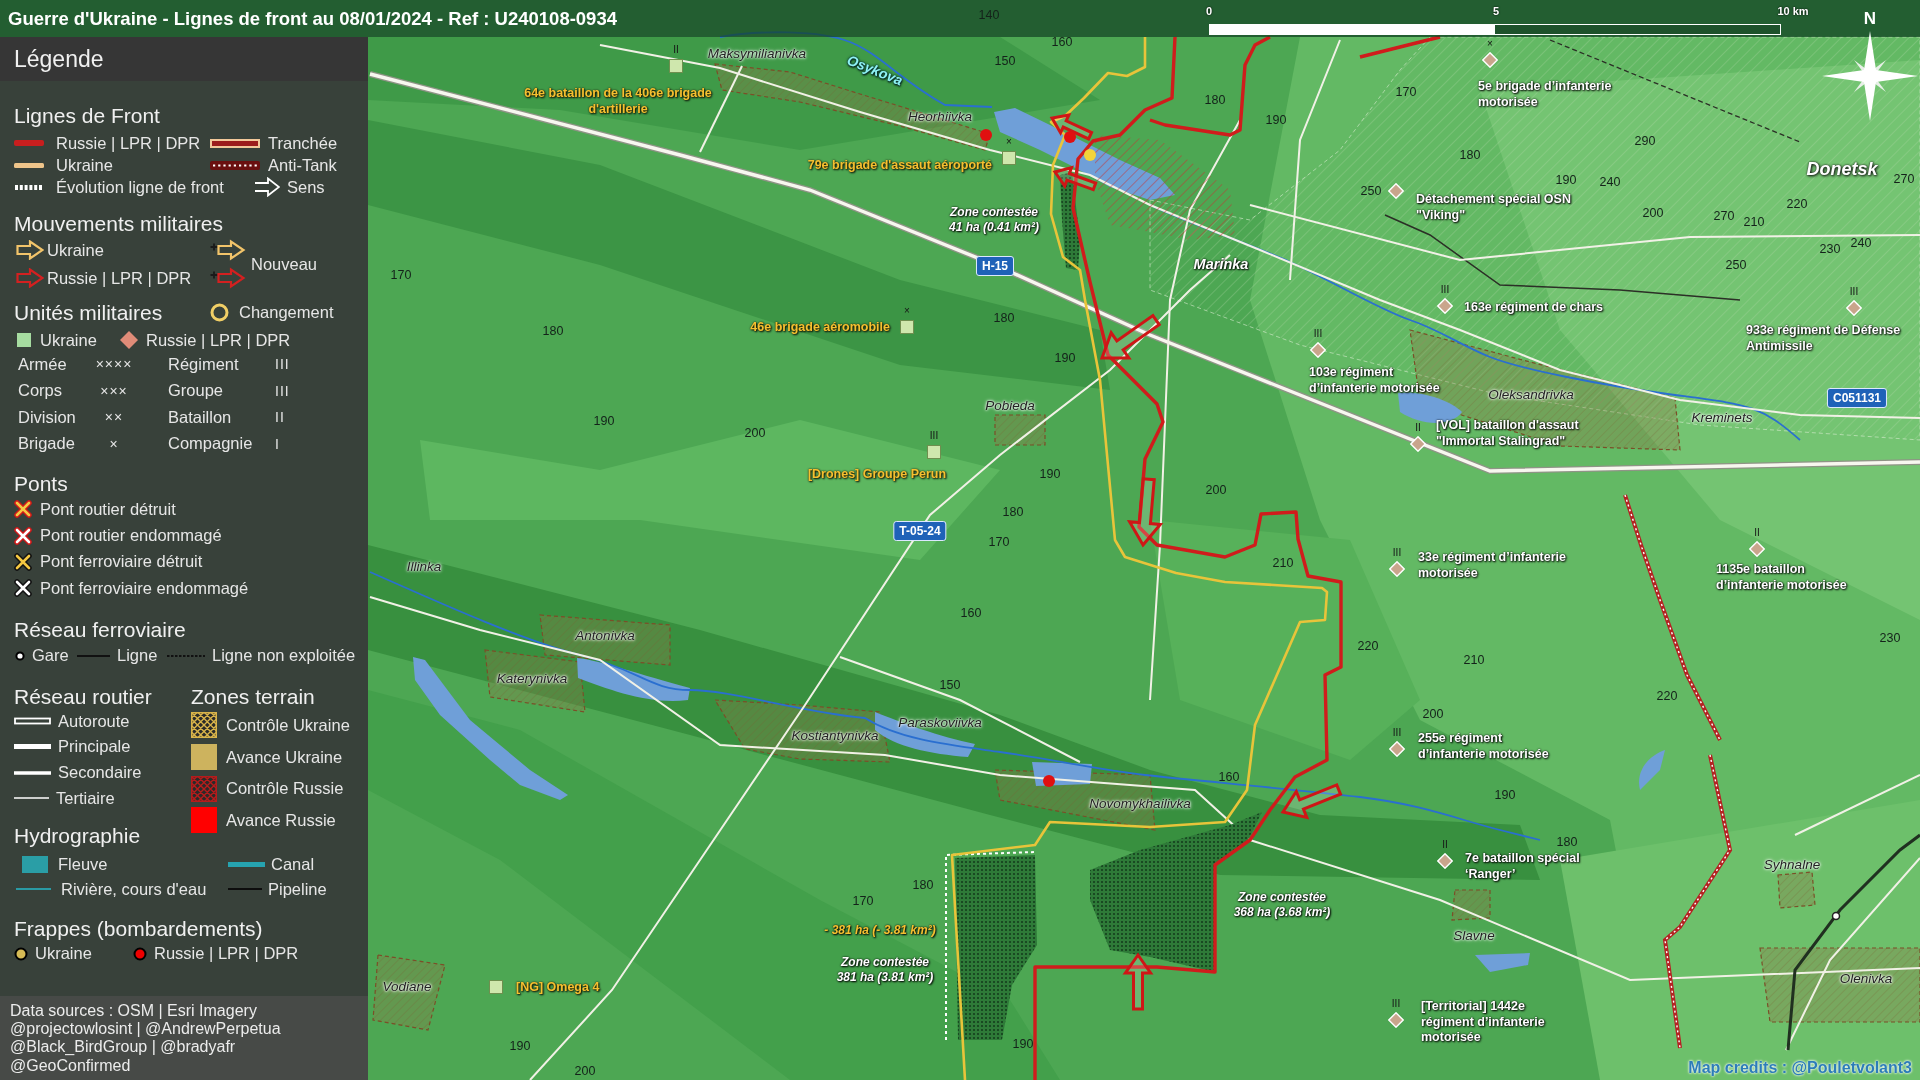  What do you see at coordinates (1736, 265) in the screenshot?
I see `elevation-label: 250` at bounding box center [1736, 265].